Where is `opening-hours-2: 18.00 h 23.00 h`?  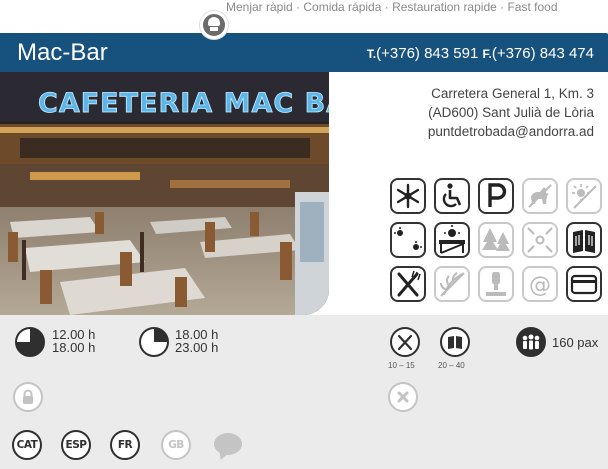 opening-hours-2: 18.00 h 23.00 h is located at coordinates (197, 341).